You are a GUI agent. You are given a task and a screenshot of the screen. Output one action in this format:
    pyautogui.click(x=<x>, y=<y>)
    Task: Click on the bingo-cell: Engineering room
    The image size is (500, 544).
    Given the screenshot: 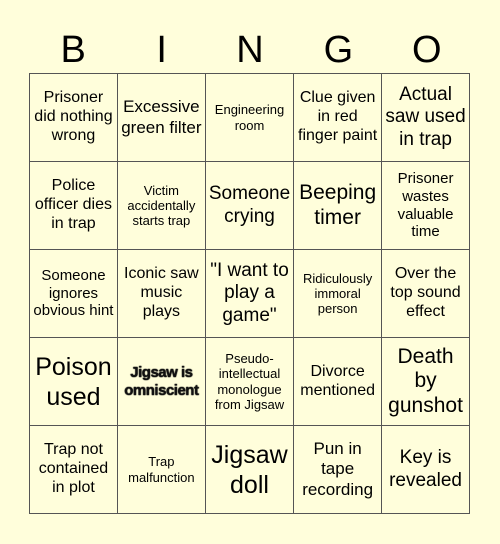 What is the action you would take?
    pyautogui.click(x=250, y=118)
    